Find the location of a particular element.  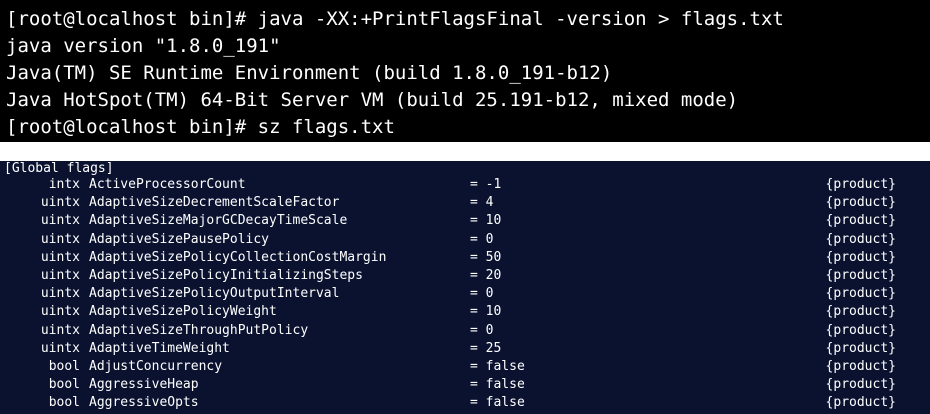

flag-name: AggressiveHeap is located at coordinates (144, 385).